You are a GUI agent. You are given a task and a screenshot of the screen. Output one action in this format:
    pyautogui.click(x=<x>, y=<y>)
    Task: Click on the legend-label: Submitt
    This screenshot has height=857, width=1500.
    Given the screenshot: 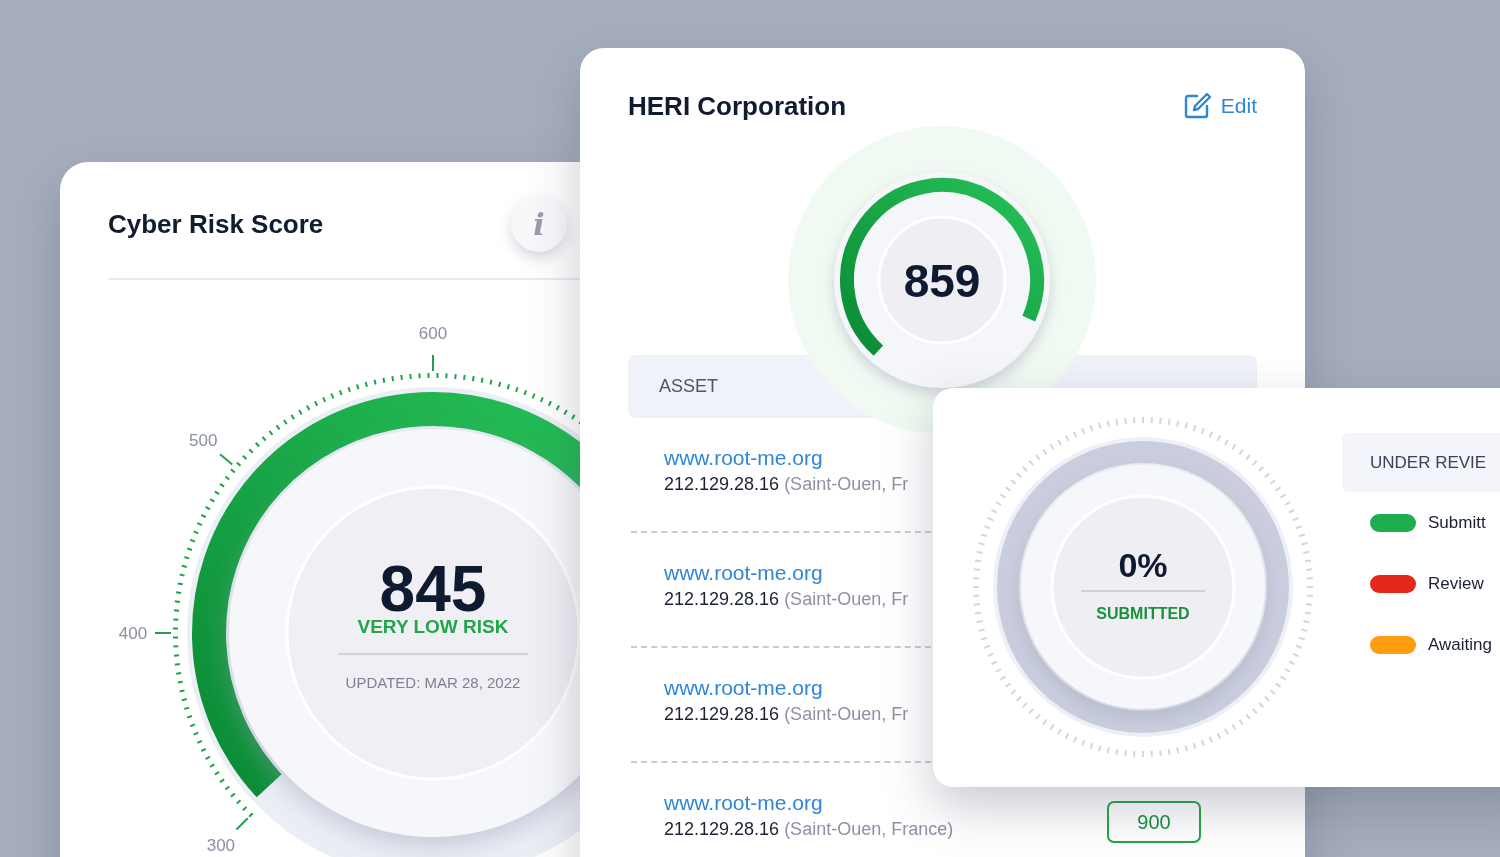 What is the action you would take?
    pyautogui.click(x=1457, y=522)
    